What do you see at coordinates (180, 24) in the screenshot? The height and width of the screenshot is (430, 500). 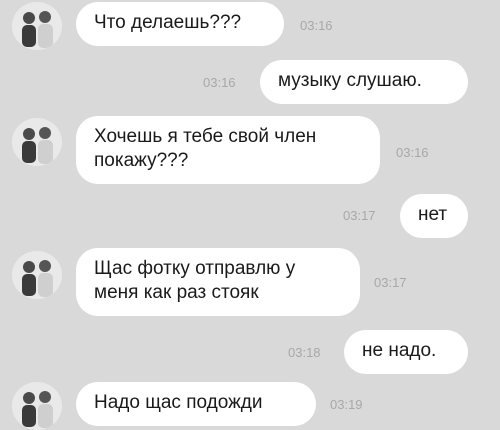 I see `incoming-message-bubble: Что делаешь???` at bounding box center [180, 24].